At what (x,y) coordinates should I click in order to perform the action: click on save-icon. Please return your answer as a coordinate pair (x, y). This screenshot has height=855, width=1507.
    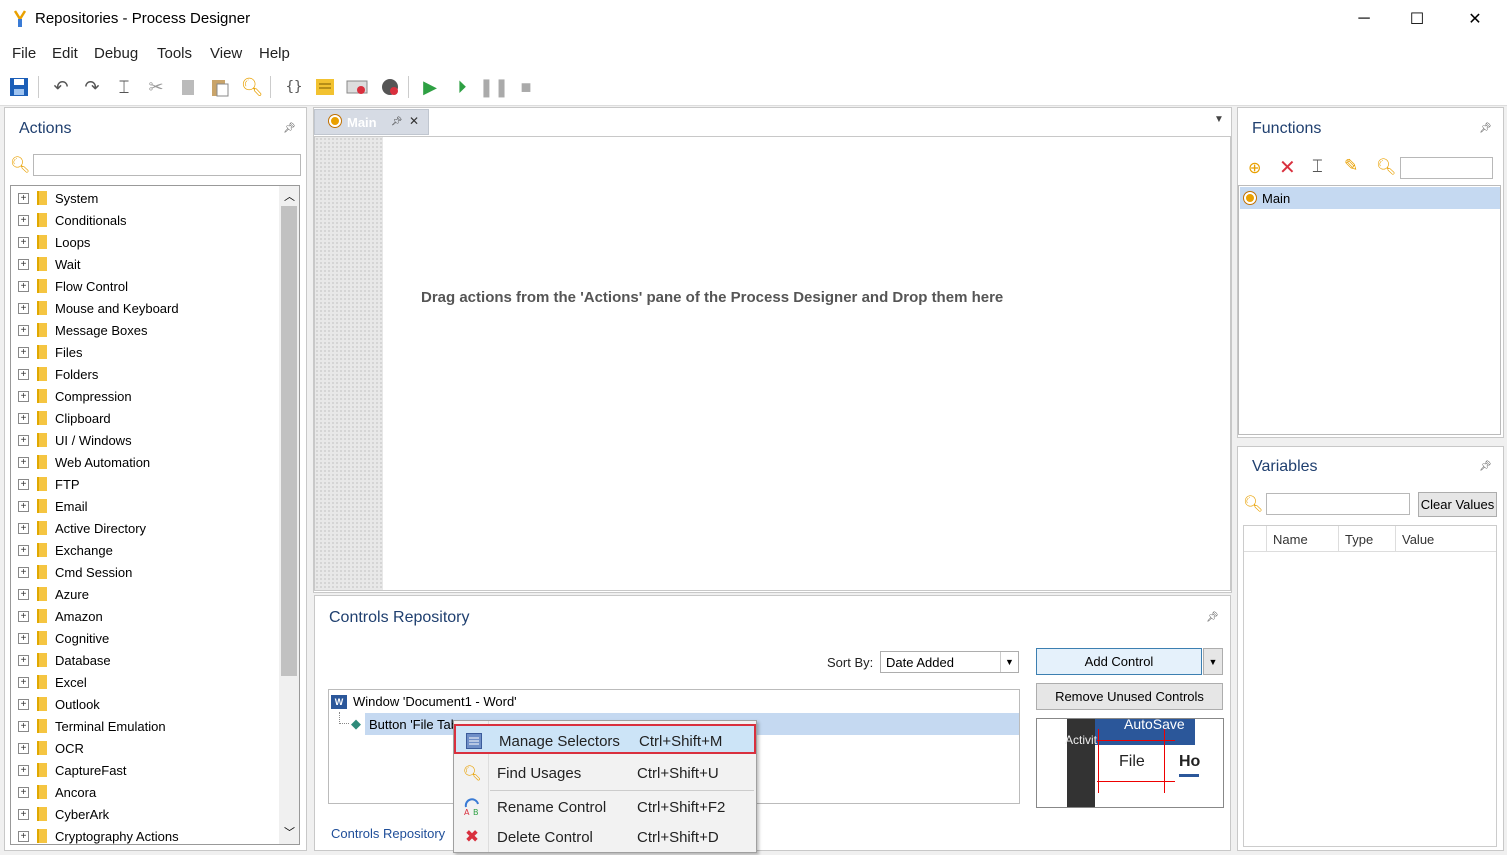
    Looking at the image, I should click on (19, 87).